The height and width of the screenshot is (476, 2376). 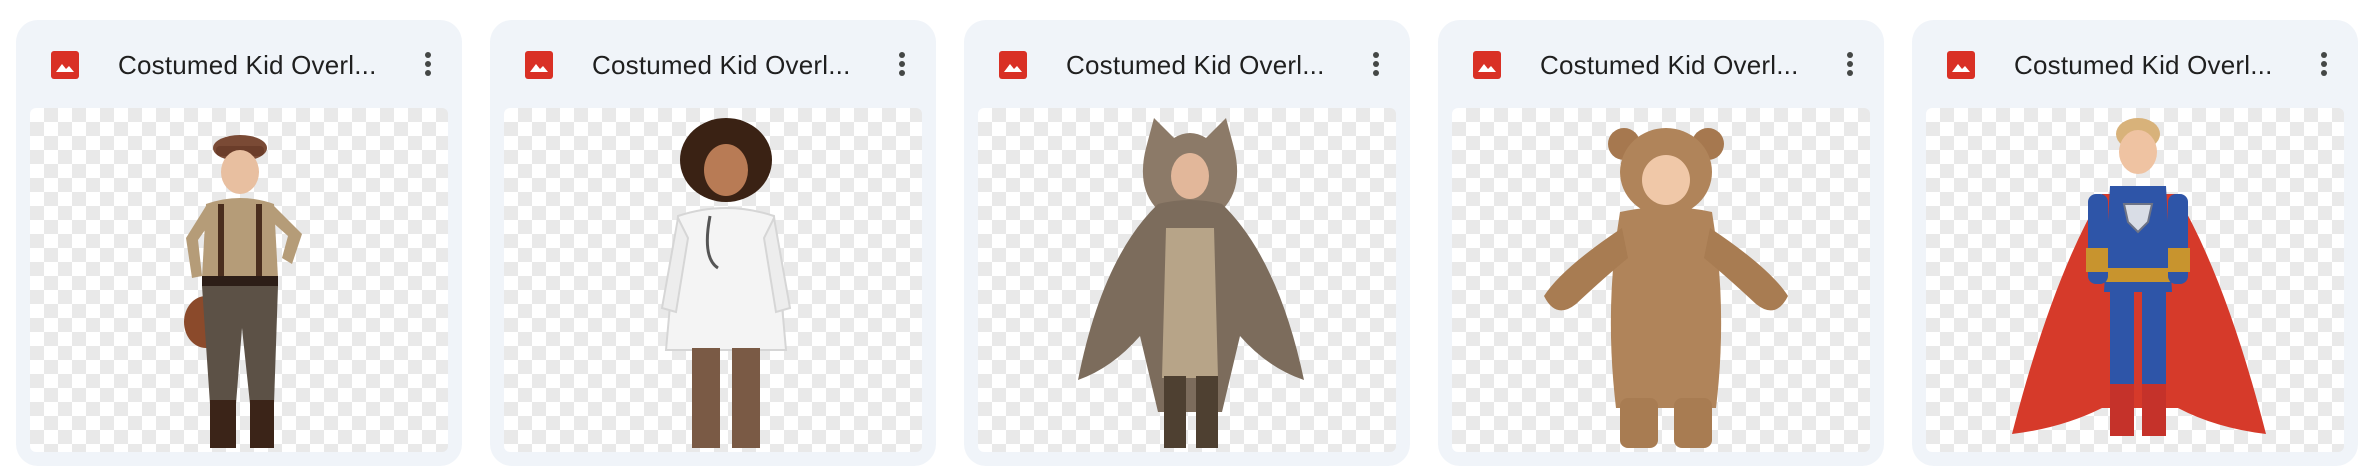 What do you see at coordinates (2139, 277) in the screenshot?
I see `superhero-kid-image` at bounding box center [2139, 277].